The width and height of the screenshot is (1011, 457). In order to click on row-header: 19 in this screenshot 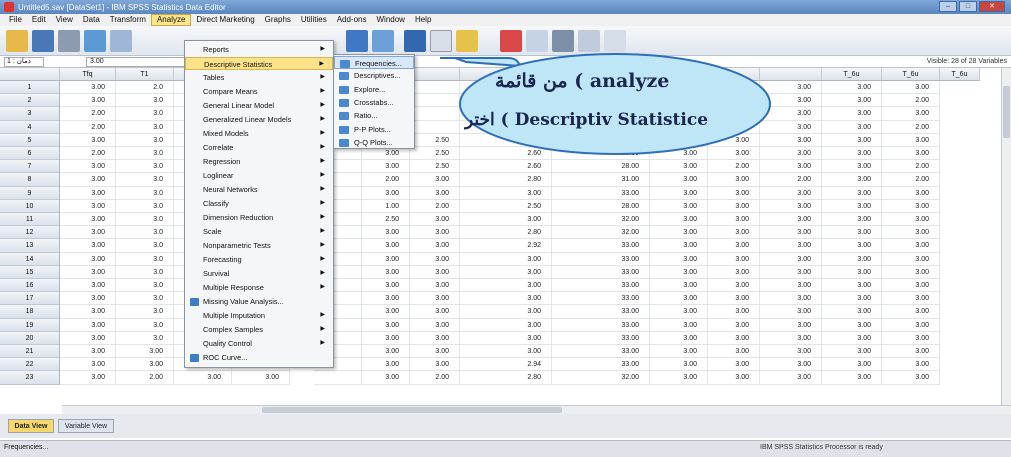, I will do `click(30, 325)`.